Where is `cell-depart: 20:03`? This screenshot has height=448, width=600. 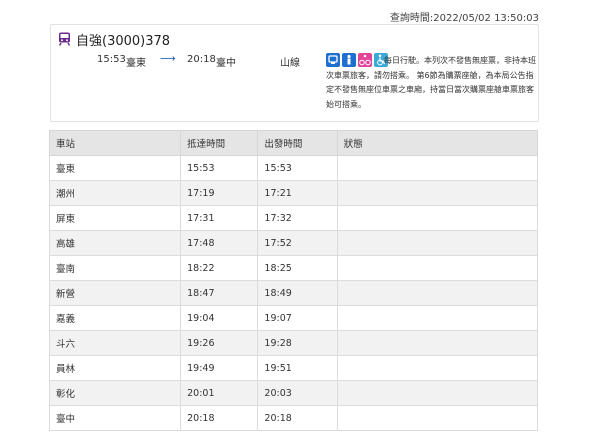
cell-depart: 20:03 is located at coordinates (297, 393).